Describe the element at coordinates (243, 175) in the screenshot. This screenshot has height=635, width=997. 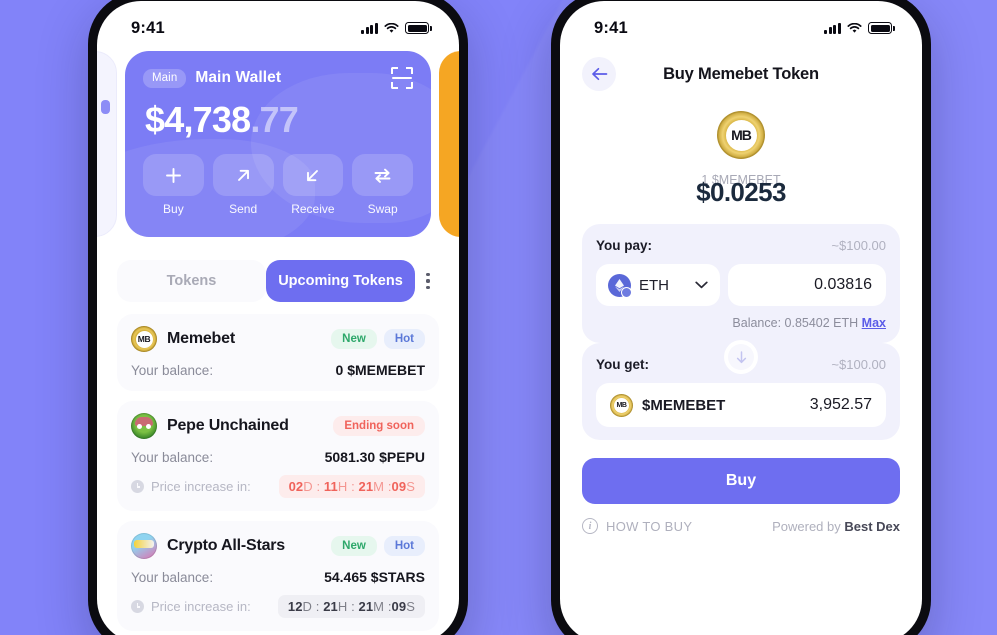
I see `arrow-up-right-icon` at that location.